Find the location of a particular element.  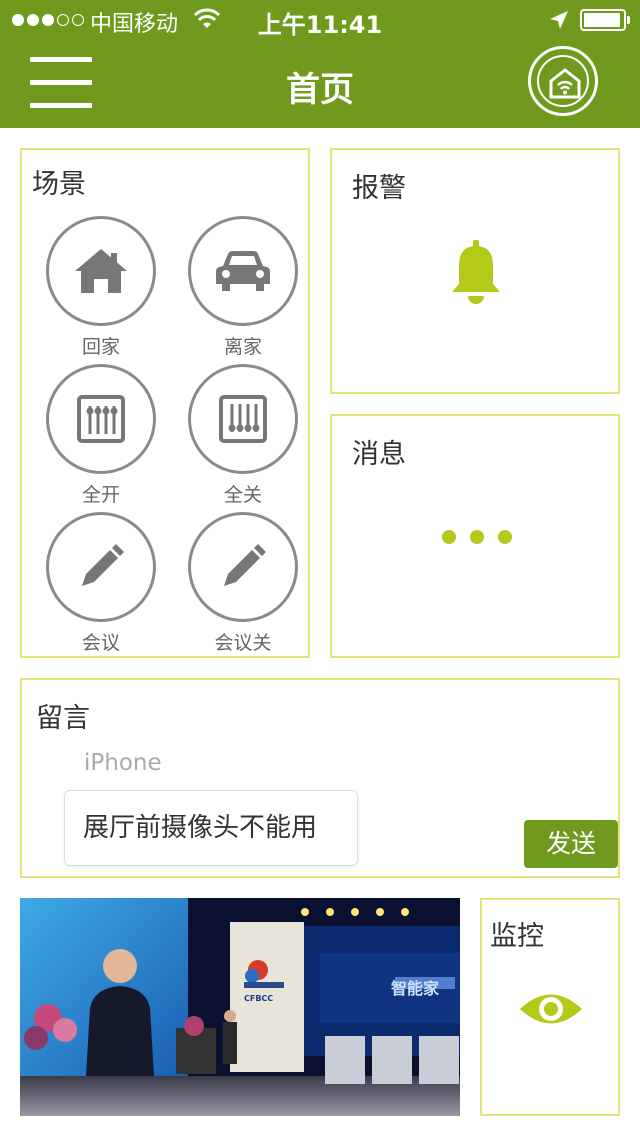

scene-label: 回家 is located at coordinates (100, 347).